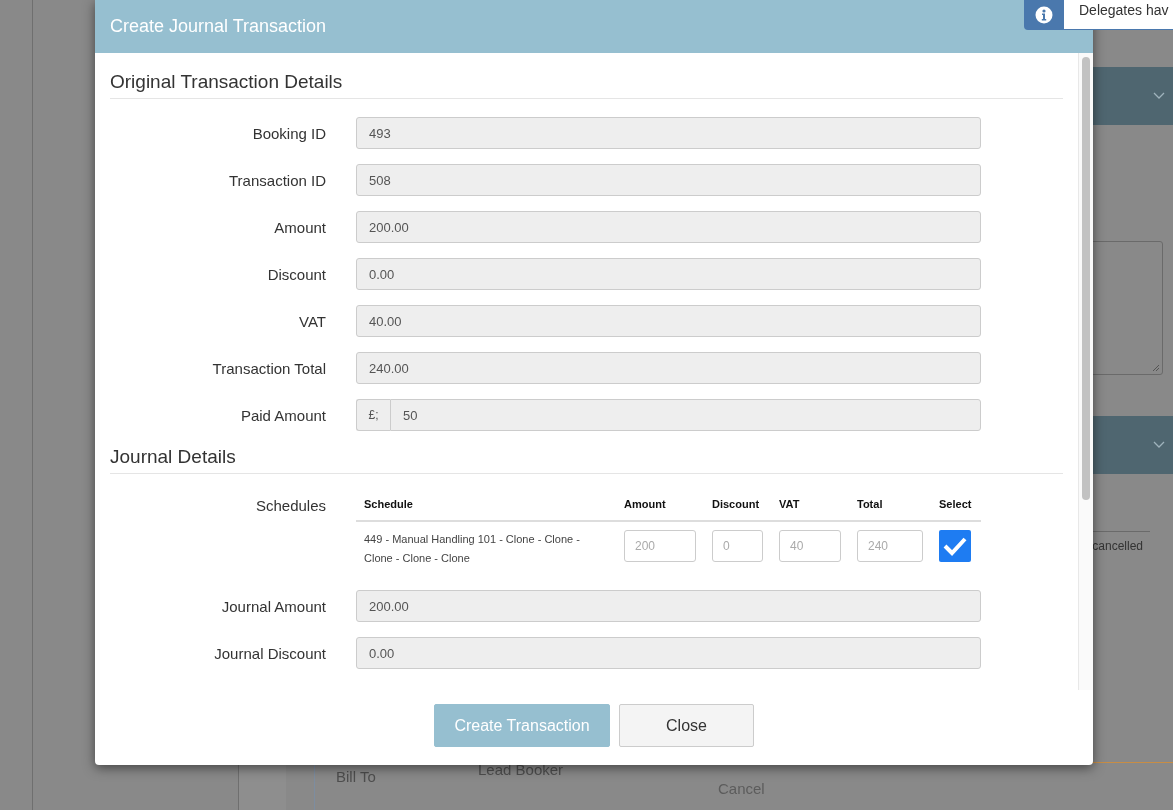 The image size is (1173, 810). Describe the element at coordinates (277, 180) in the screenshot. I see `field-label: Transaction ID` at that location.